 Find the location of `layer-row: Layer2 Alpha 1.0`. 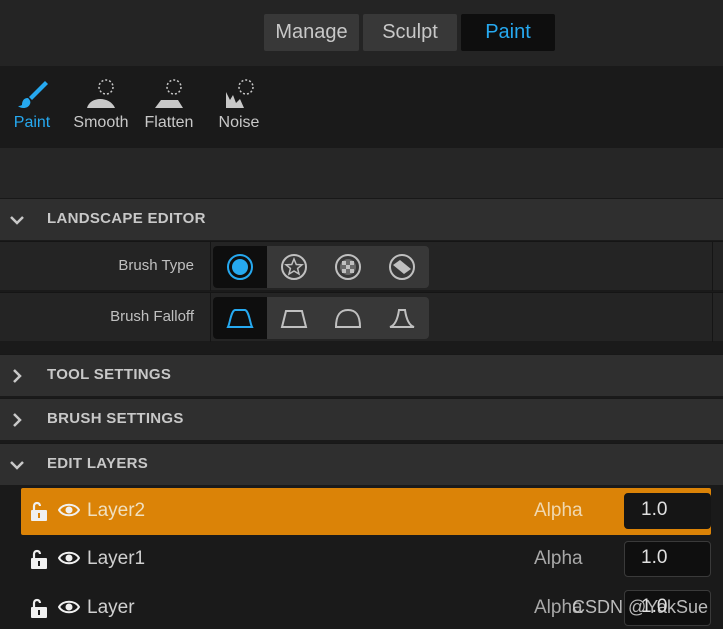

layer-row: Layer2 Alpha 1.0 is located at coordinates (366, 511).